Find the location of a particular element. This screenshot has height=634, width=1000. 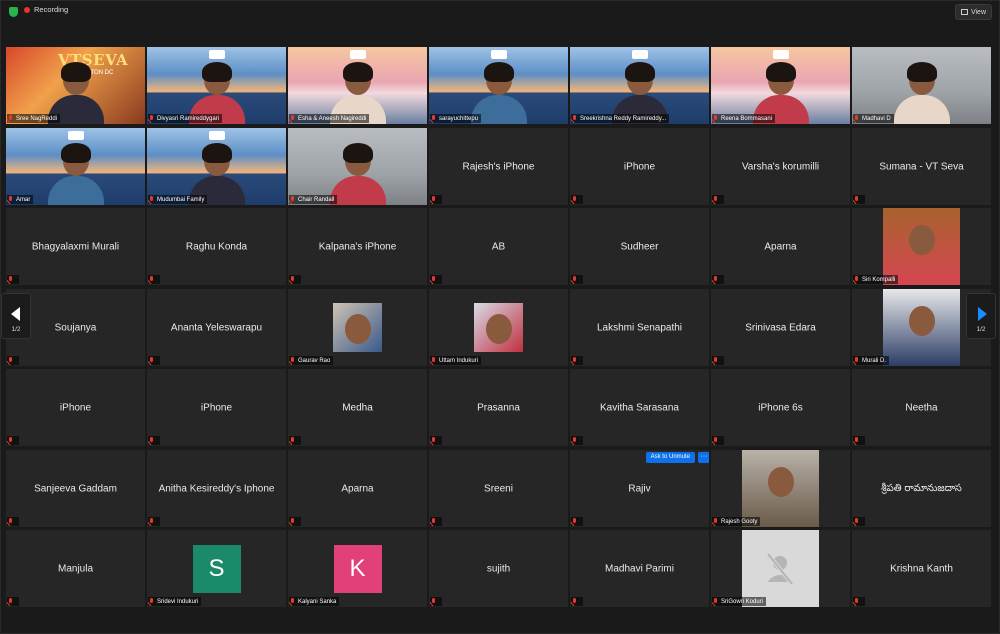

gallery-grid-icon is located at coordinates (964, 12).